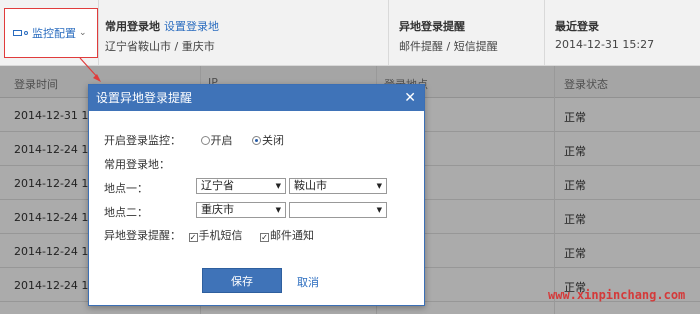 The image size is (700, 314). What do you see at coordinates (126, 212) in the screenshot?
I see `location2-label: 地点二：` at bounding box center [126, 212].